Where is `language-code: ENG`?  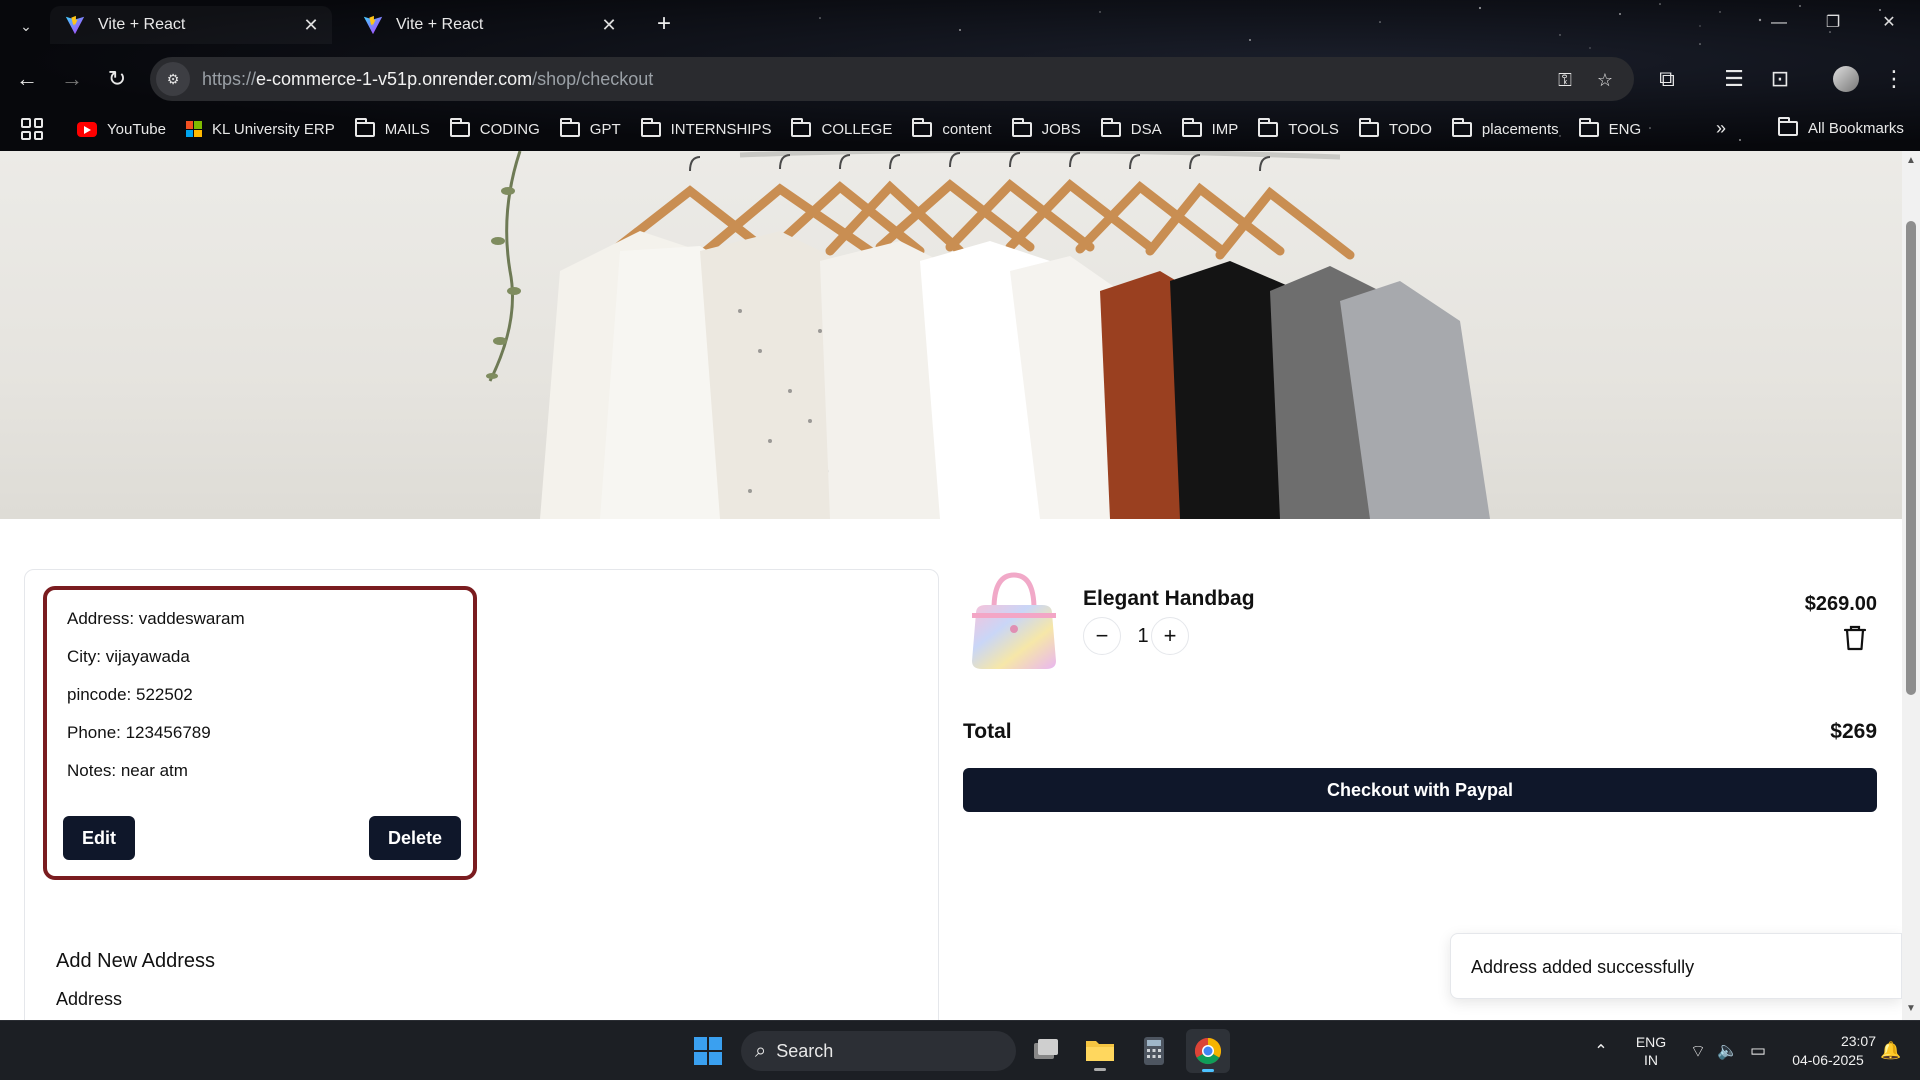 language-code: ENG is located at coordinates (1651, 1042).